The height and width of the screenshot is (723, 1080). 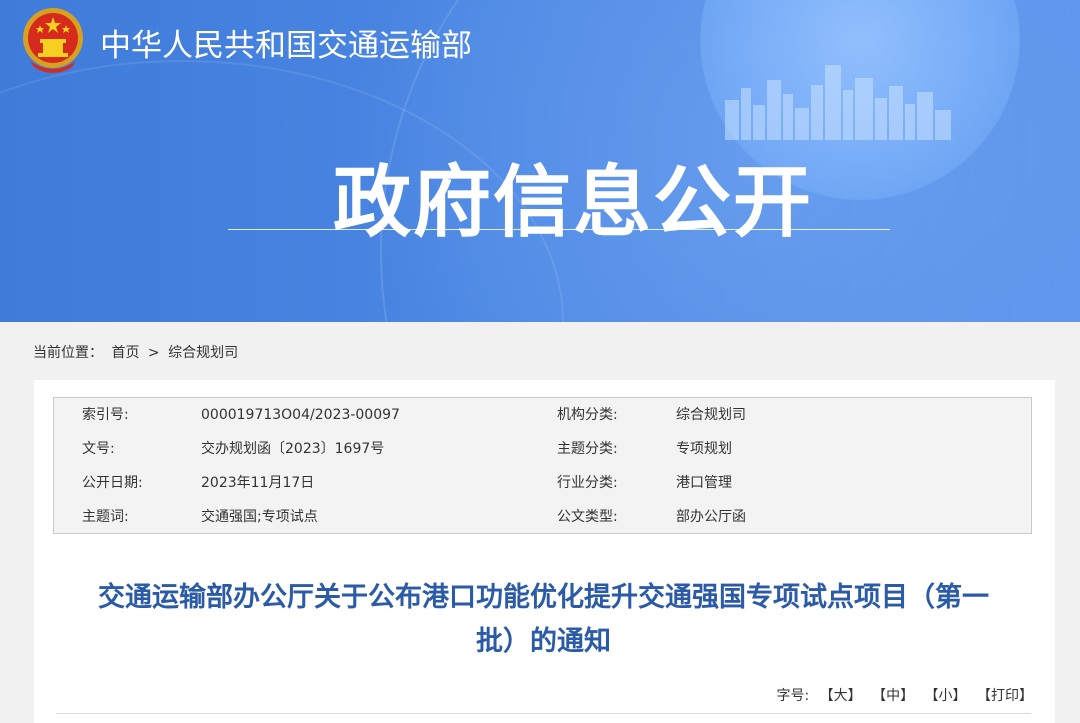 I want to click on font-size-label: 字号:, so click(x=793, y=696).